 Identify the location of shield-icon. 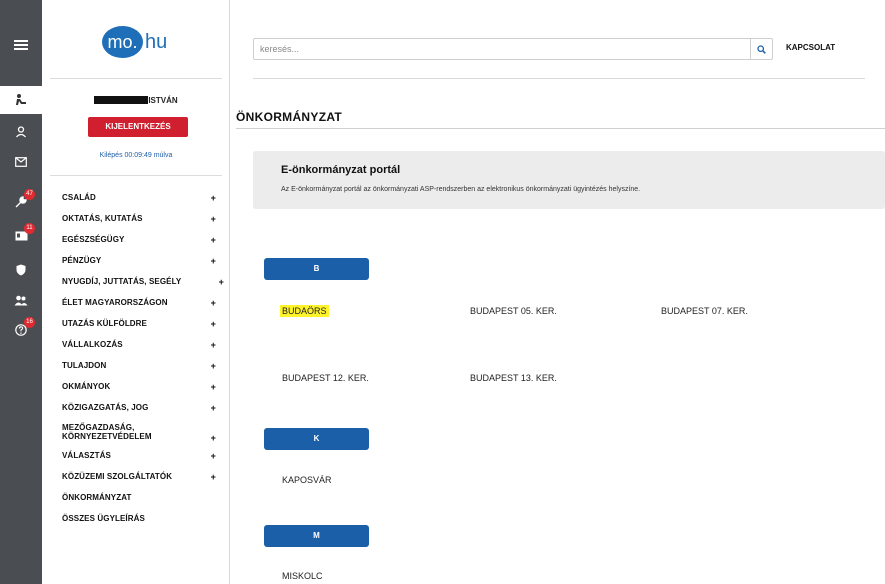
(21, 270).